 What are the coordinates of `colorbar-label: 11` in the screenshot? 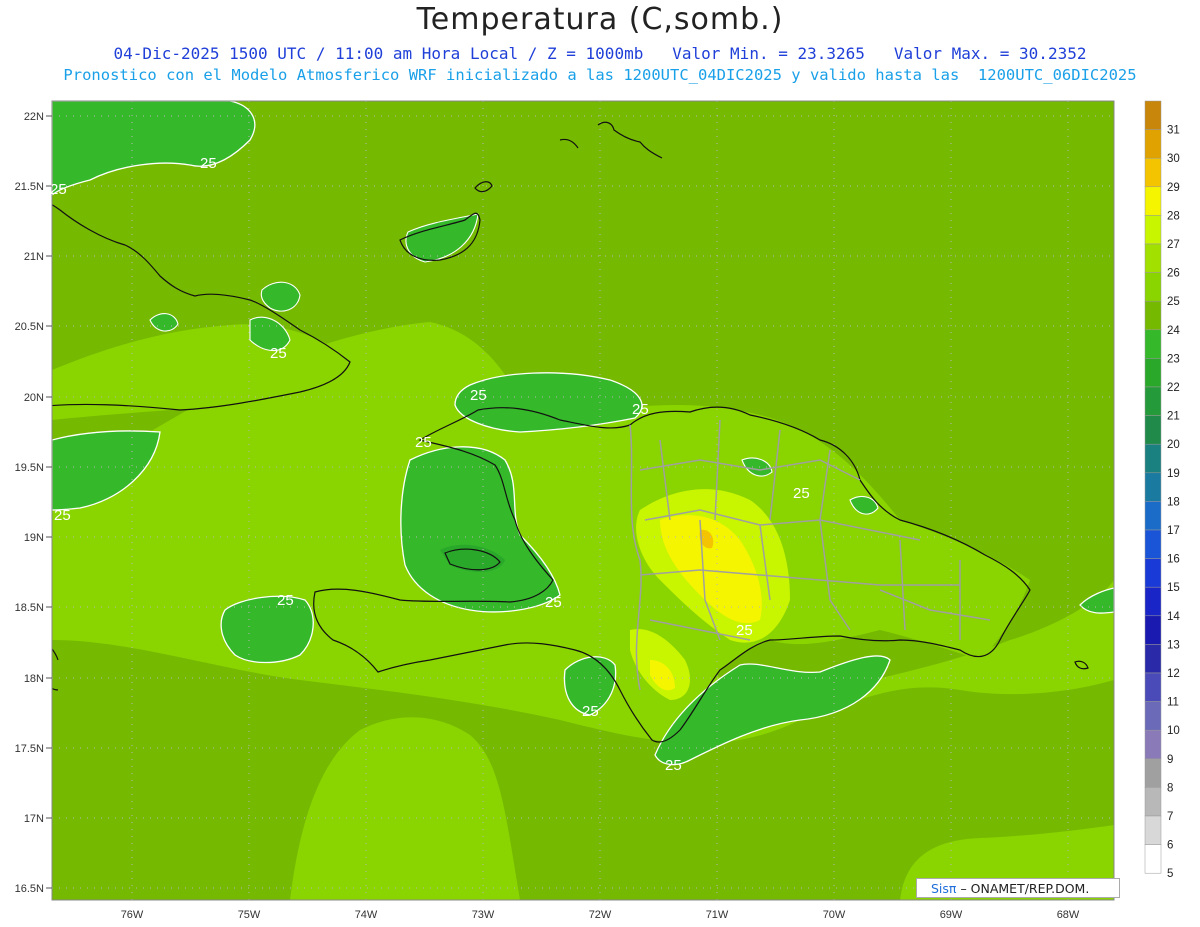 It's located at (1173, 703).